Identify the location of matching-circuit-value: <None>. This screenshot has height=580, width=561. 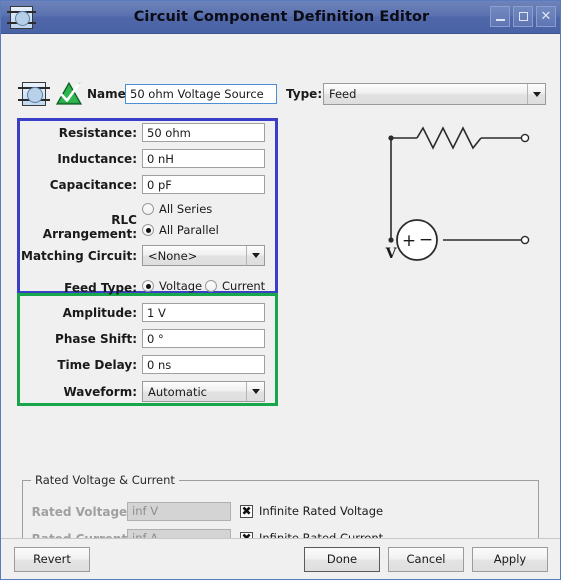
(173, 255).